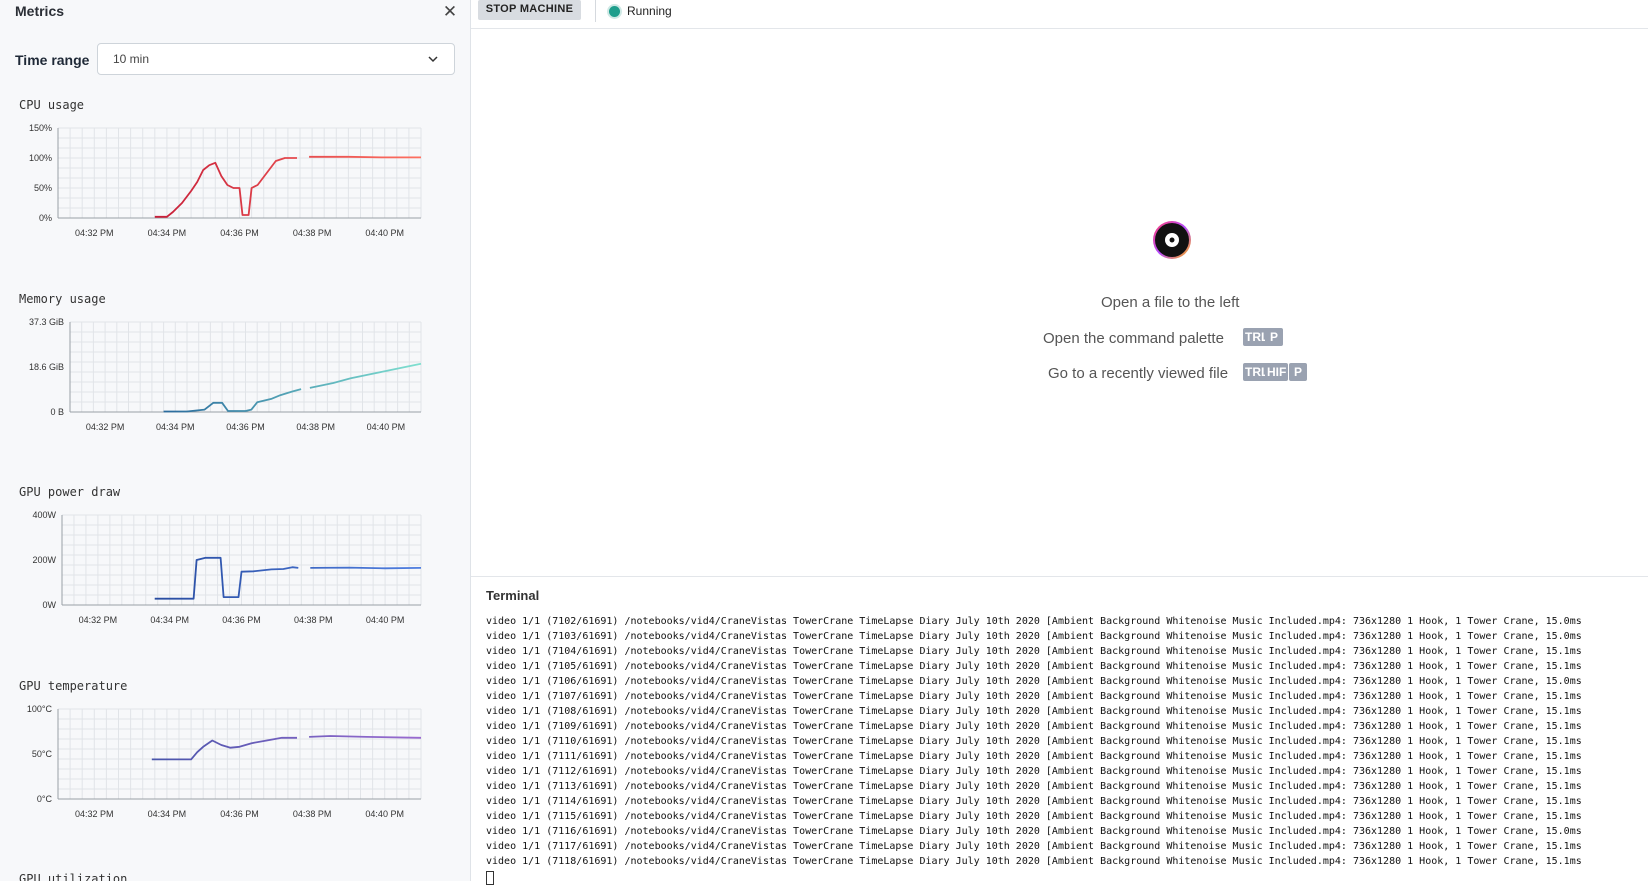  Describe the element at coordinates (1059, 14) in the screenshot. I see `machine-toolbar: STOP MACHINE Running` at that location.